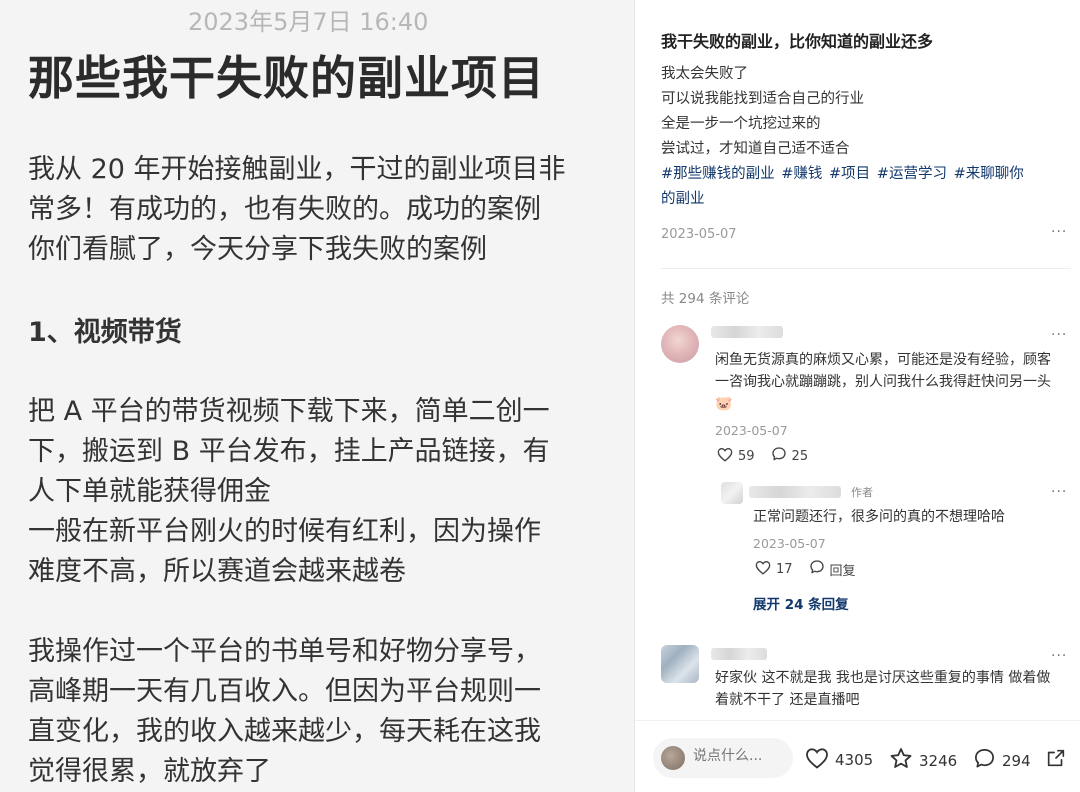  I want to click on expand-replies-link: 展开 24 条回复, so click(801, 603).